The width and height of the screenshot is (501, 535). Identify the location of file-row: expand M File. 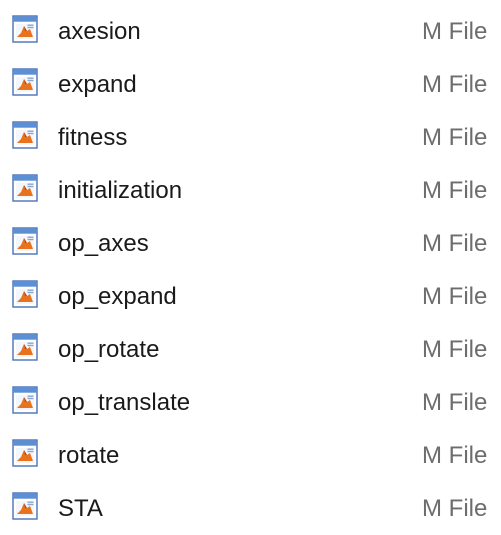
(250, 84).